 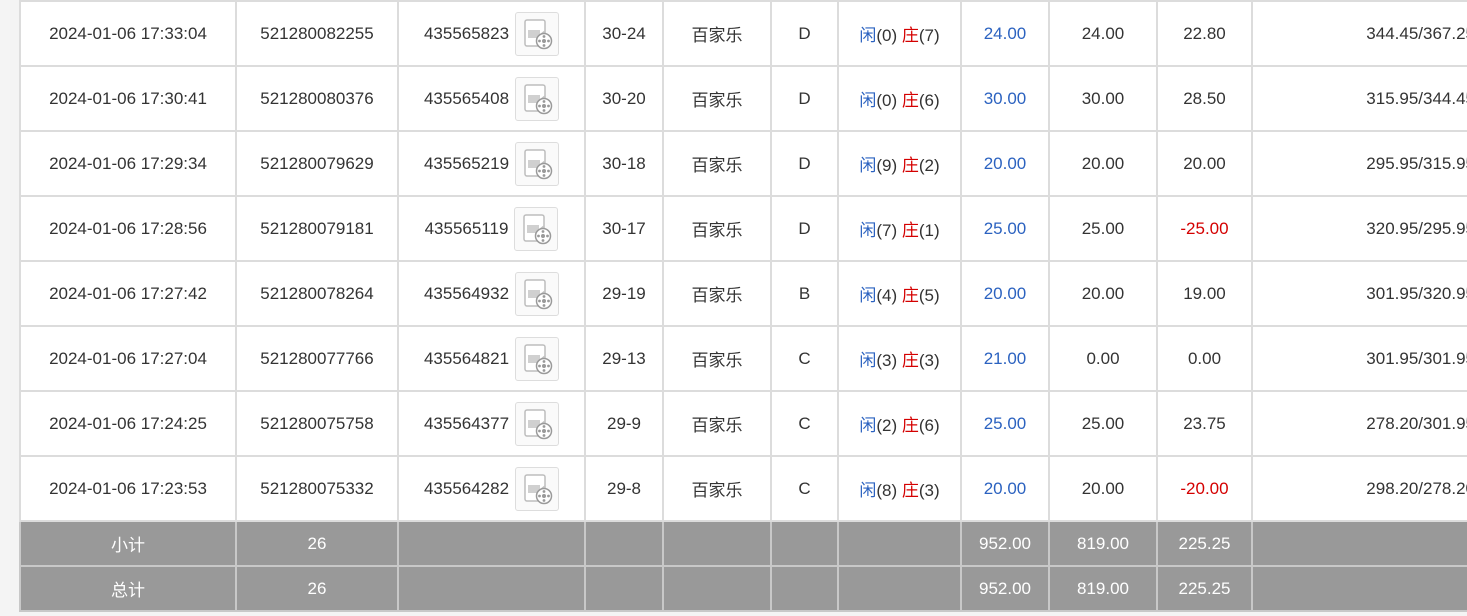 What do you see at coordinates (624, 98) in the screenshot?
I see `round-number: 30-20` at bounding box center [624, 98].